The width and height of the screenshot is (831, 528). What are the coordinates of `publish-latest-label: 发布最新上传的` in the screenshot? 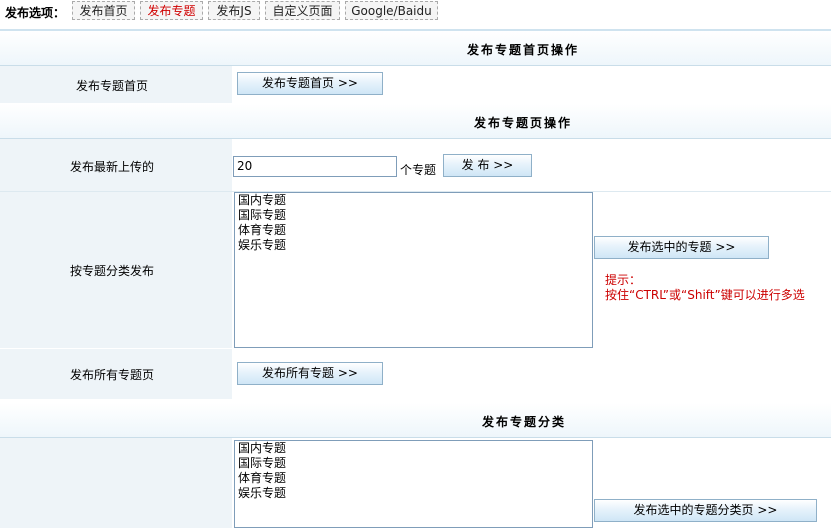 It's located at (111, 167).